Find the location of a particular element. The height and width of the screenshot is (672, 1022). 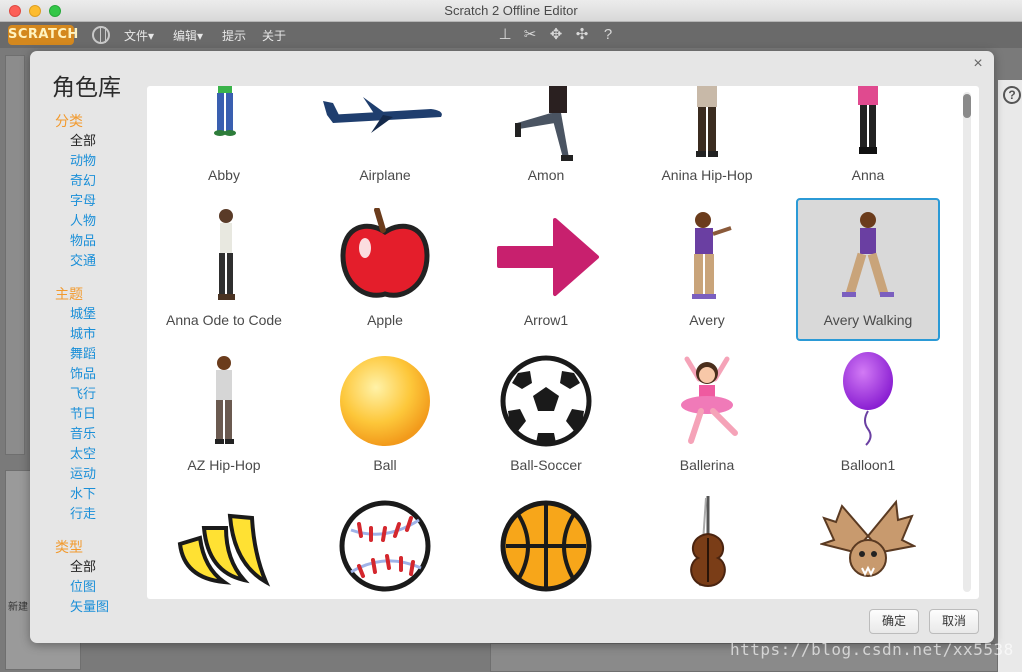

theme-flying: 飞行 is located at coordinates (100, 394).